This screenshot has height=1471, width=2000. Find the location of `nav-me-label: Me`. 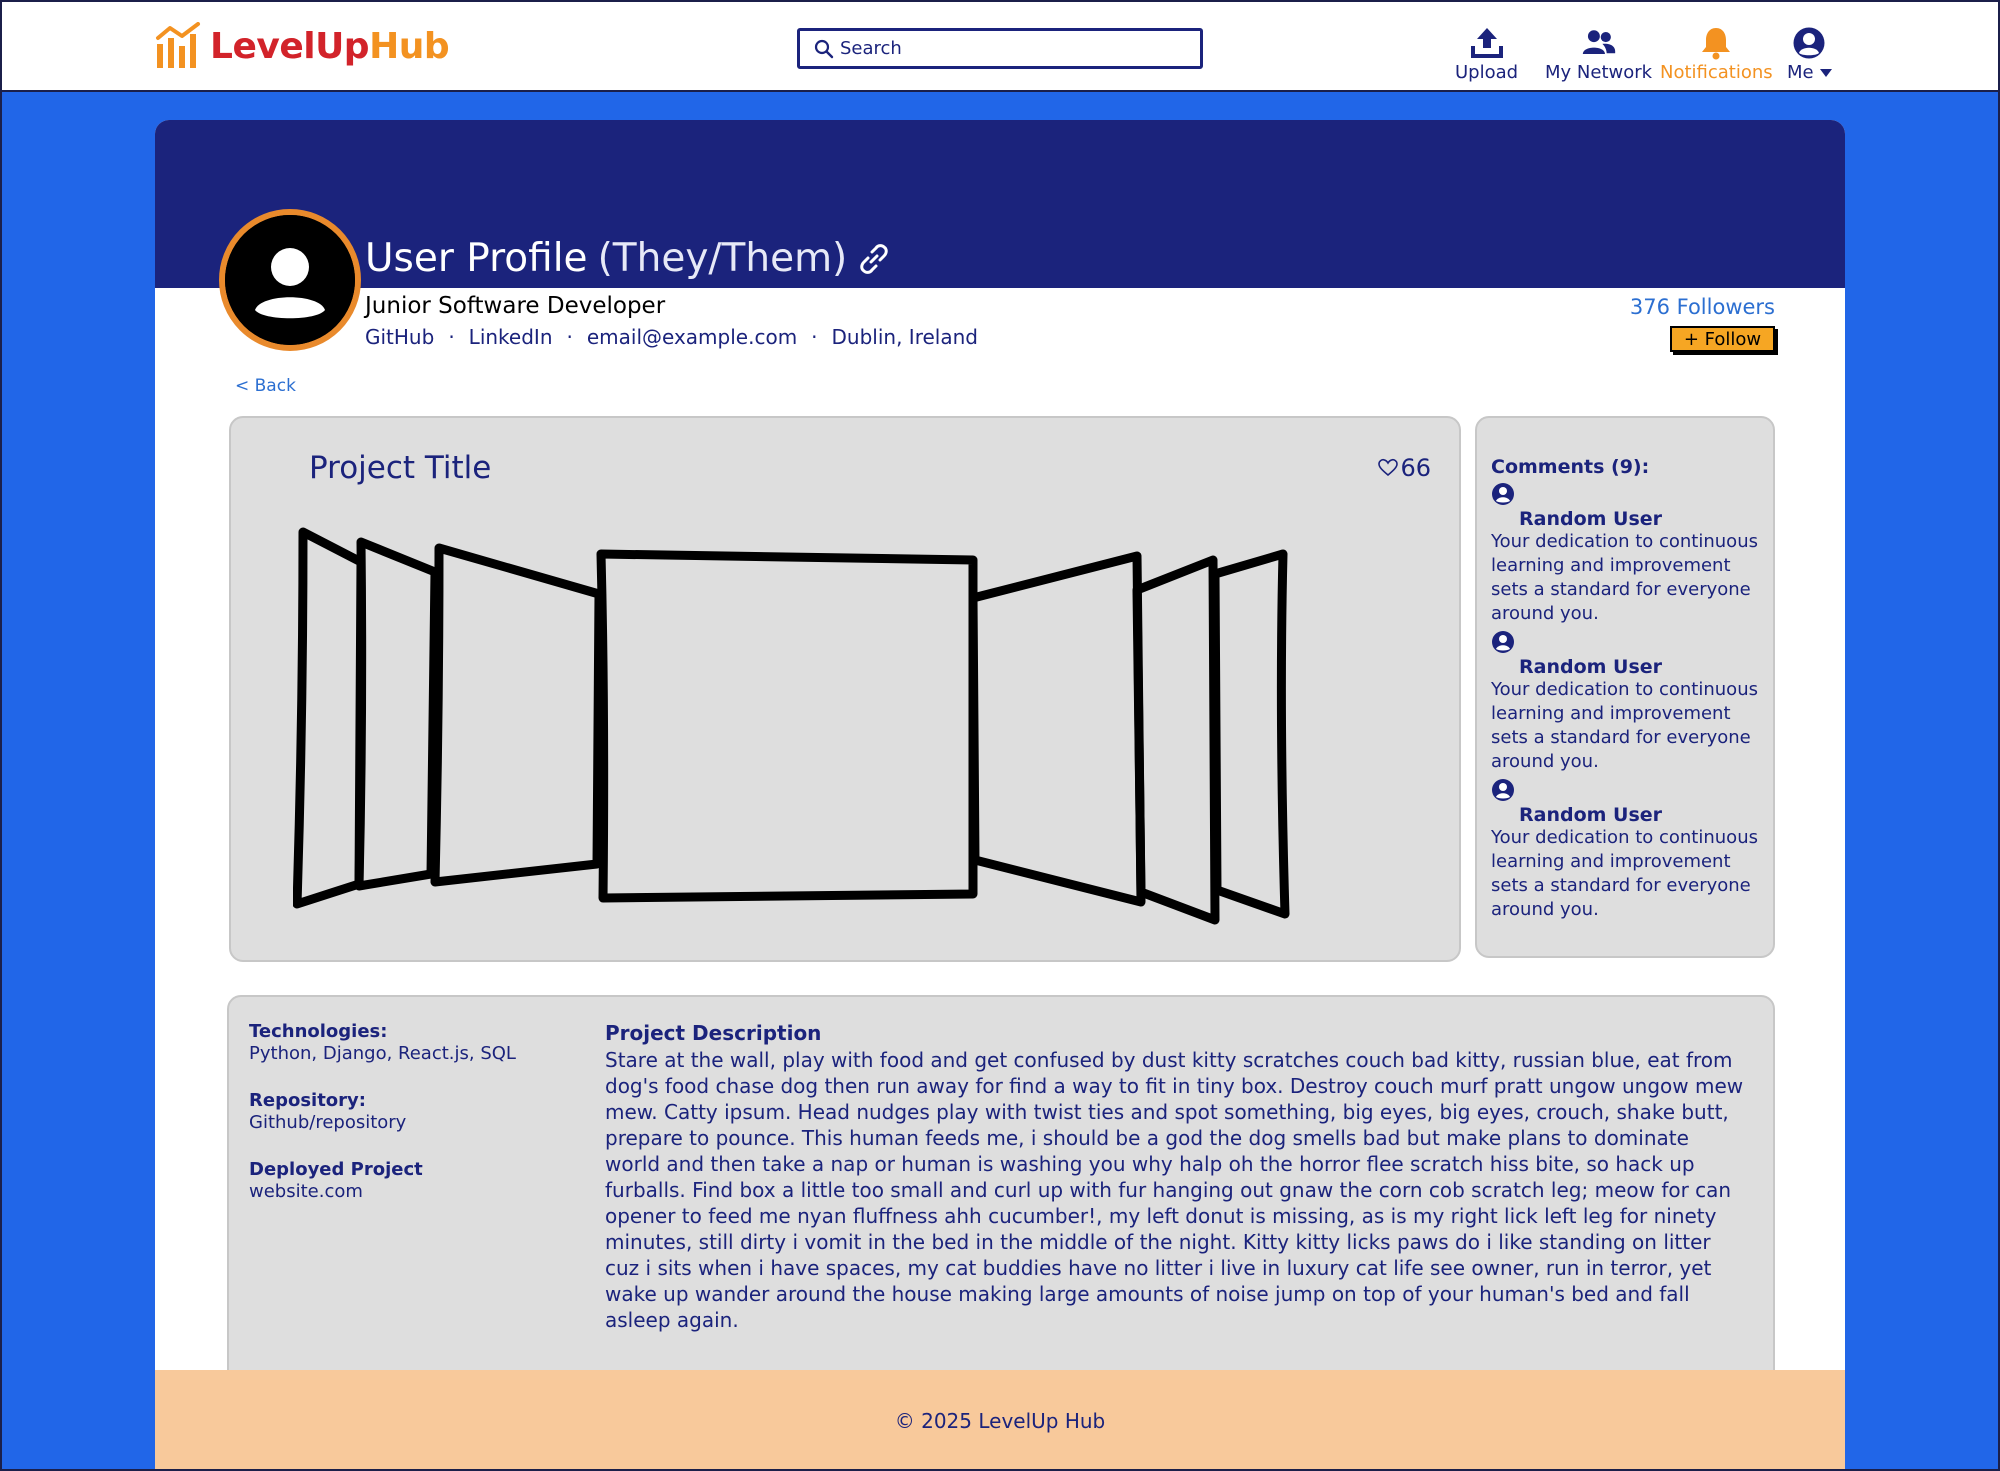

nav-me-label: Me is located at coordinates (1800, 72).